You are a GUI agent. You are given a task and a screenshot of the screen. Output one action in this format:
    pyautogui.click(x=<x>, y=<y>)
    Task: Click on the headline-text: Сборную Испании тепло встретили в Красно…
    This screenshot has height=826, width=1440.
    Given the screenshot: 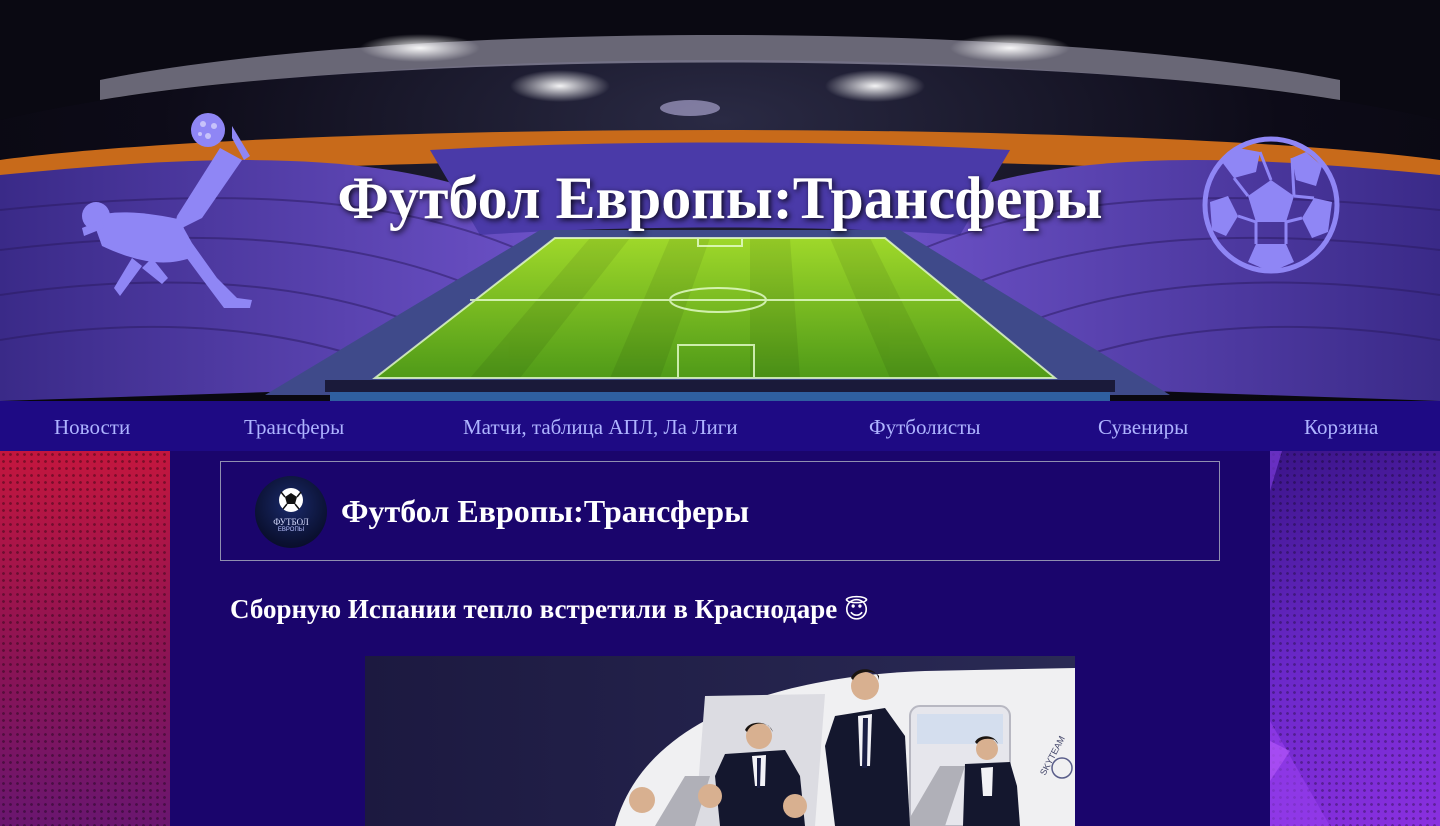 What is the action you would take?
    pyautogui.click(x=534, y=609)
    